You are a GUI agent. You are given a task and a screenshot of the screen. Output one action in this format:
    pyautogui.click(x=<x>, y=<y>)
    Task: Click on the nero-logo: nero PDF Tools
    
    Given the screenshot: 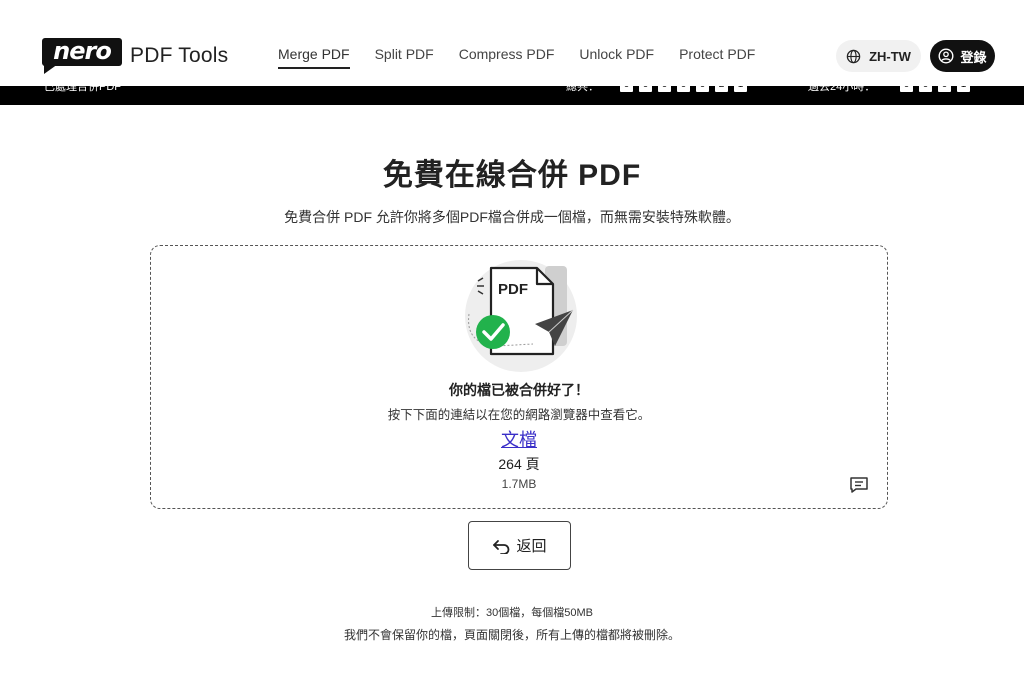 What is the action you would take?
    pyautogui.click(x=135, y=56)
    